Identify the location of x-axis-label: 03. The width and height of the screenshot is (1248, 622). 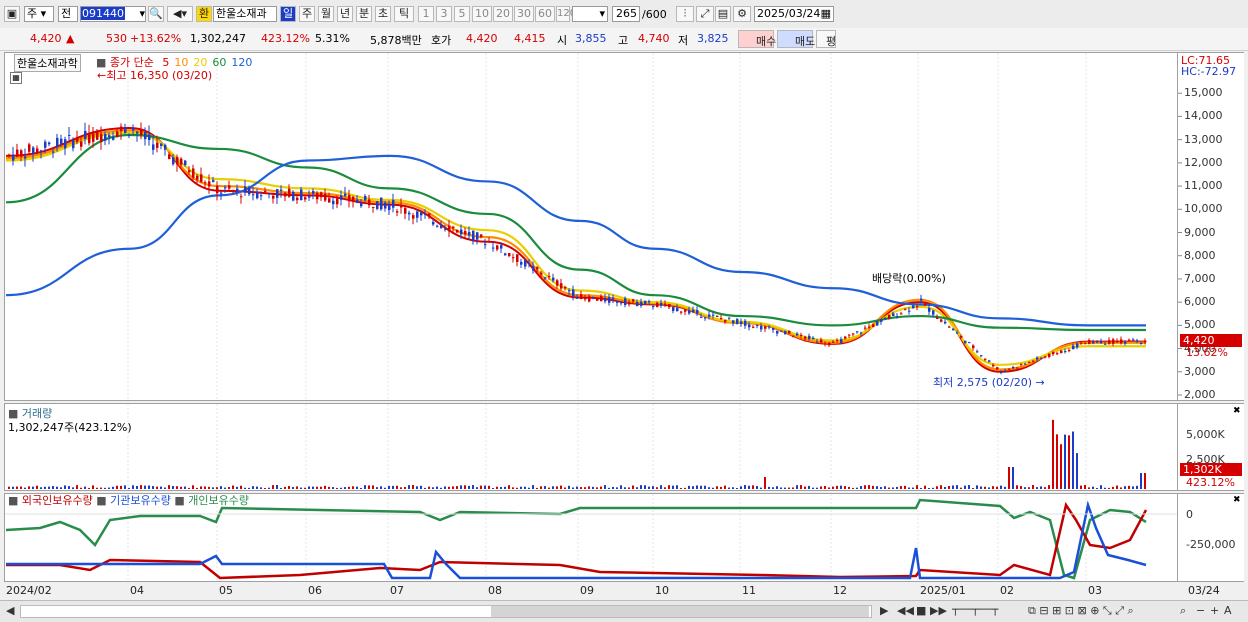
(1095, 590).